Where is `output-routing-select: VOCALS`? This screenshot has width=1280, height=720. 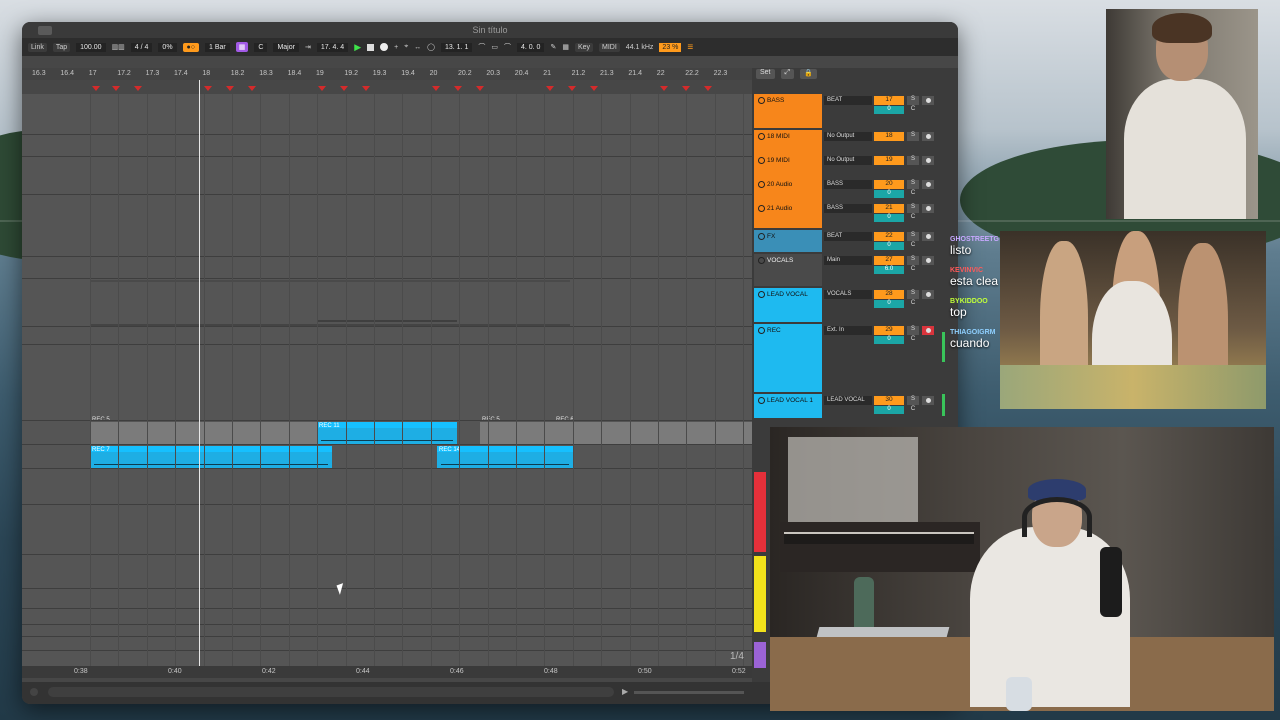 output-routing-select: VOCALS is located at coordinates (848, 294).